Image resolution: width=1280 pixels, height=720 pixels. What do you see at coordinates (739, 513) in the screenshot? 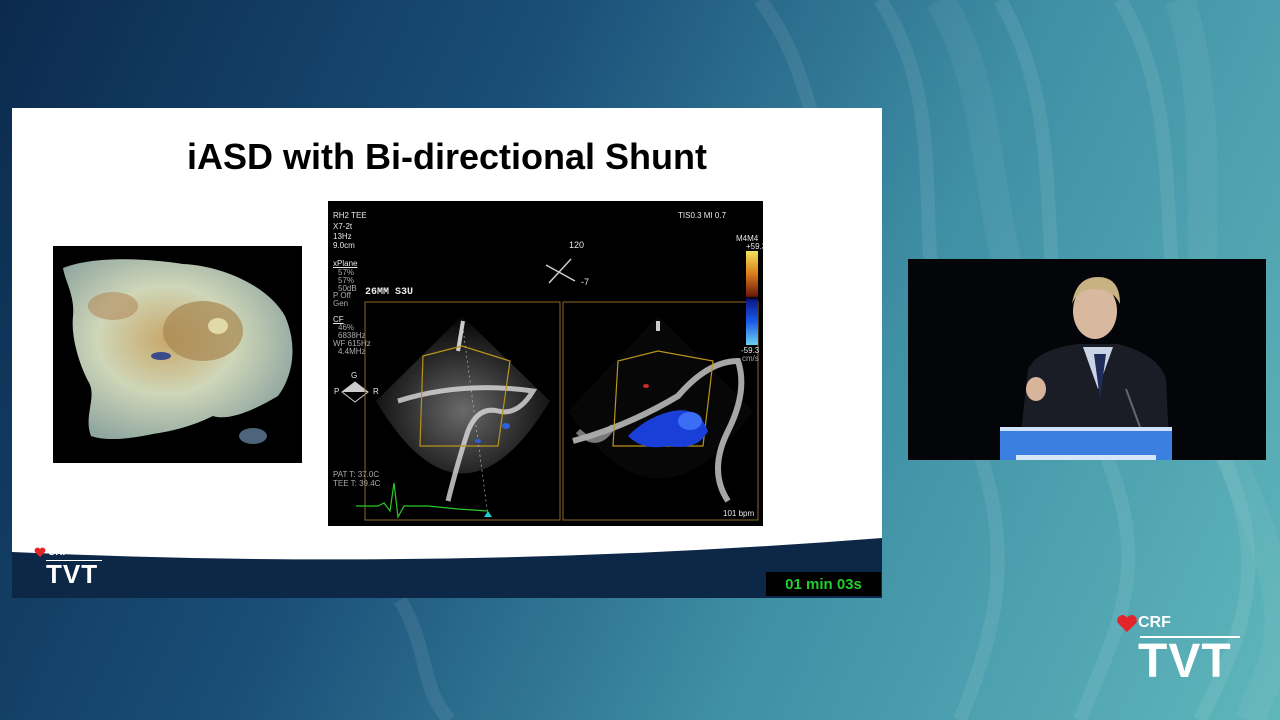
I see `heart-rate: 101 bpm` at bounding box center [739, 513].